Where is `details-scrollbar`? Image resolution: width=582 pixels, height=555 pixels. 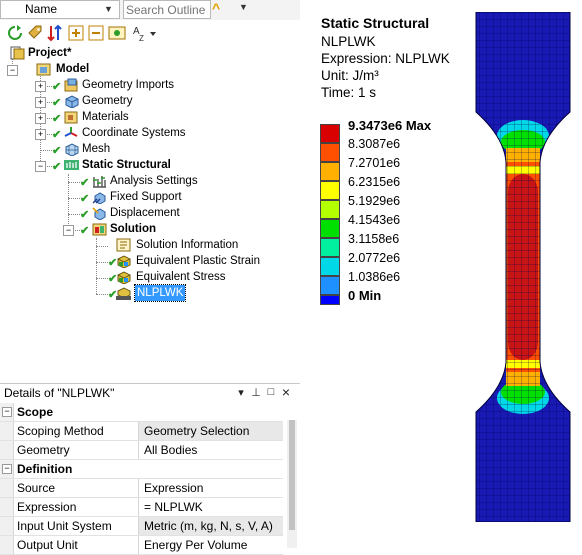 details-scrollbar is located at coordinates (292, 484).